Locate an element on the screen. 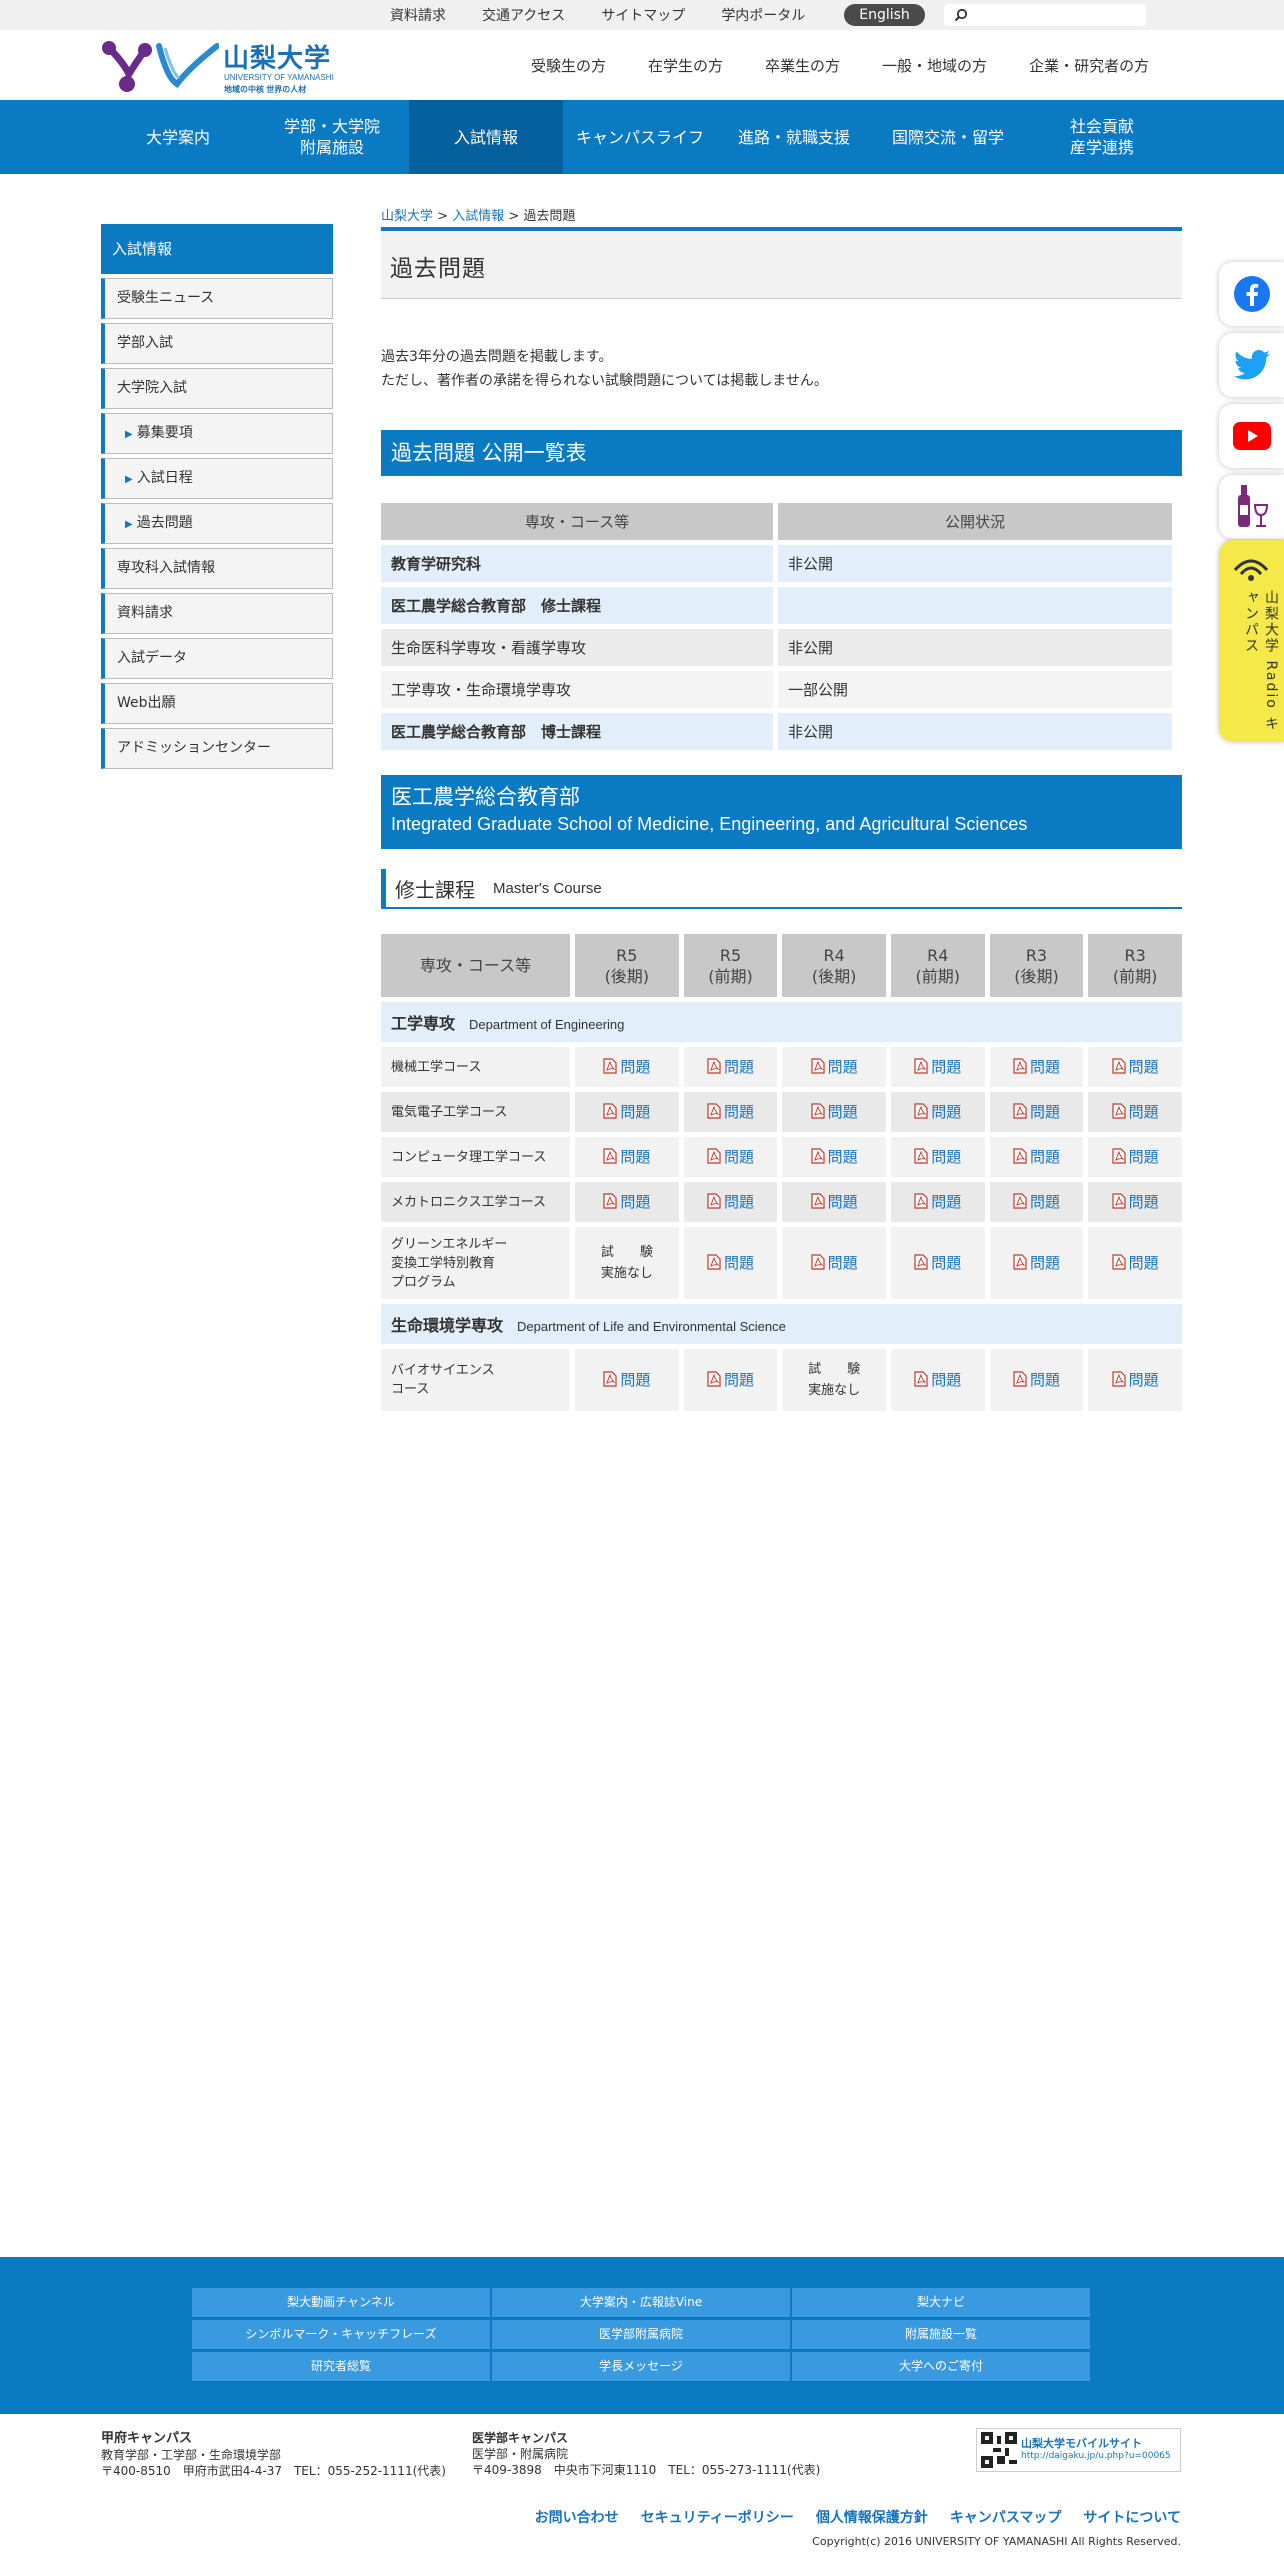  footer-link-researchers: 研究者総覧 is located at coordinates (341, 2366).